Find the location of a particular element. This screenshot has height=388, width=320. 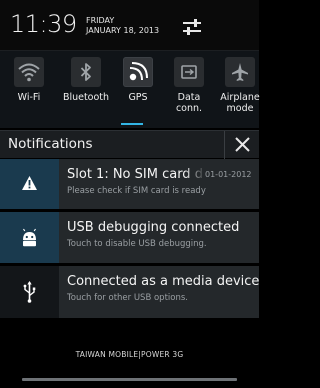

notifications-title: Notifications is located at coordinates (50, 144).